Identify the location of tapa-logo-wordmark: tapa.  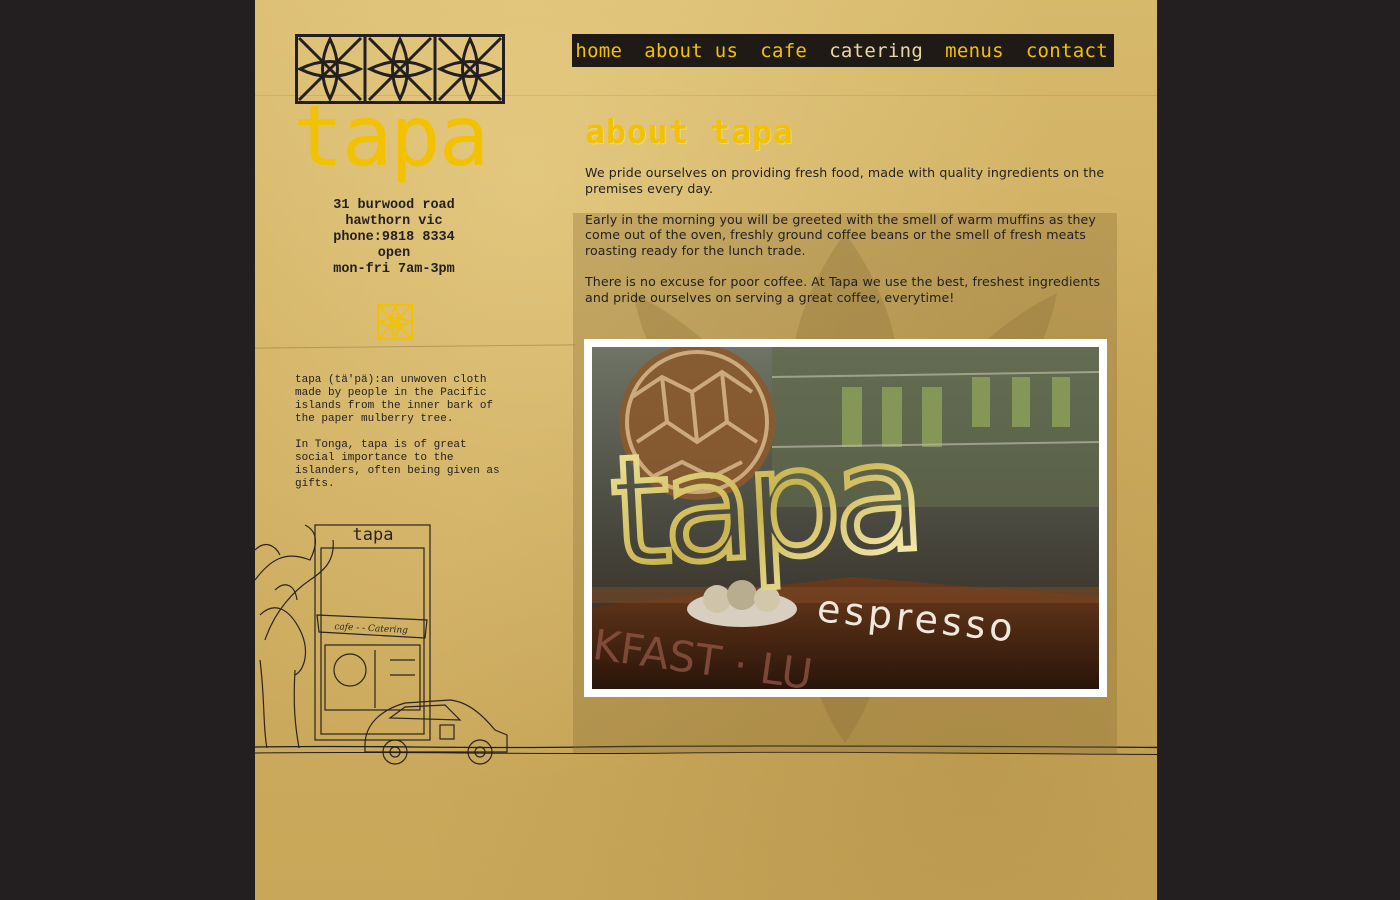
(391, 136).